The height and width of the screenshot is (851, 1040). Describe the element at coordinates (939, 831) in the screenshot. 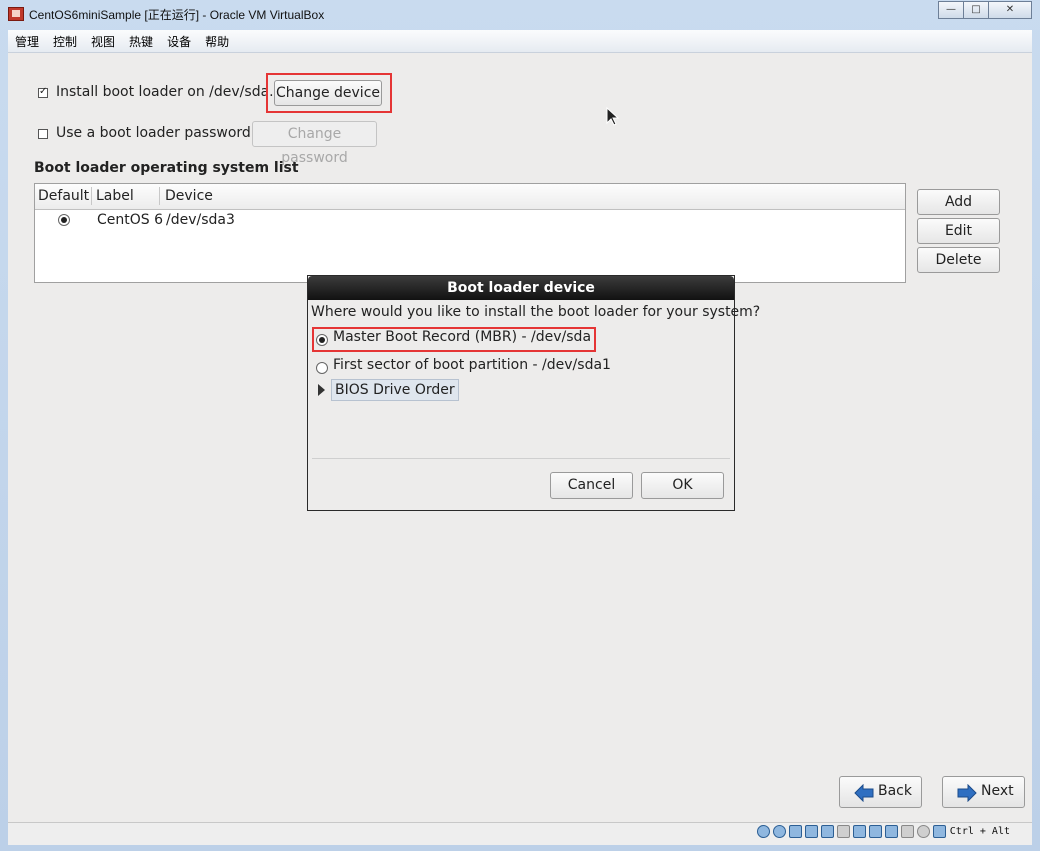

I see `host-key-icon` at that location.